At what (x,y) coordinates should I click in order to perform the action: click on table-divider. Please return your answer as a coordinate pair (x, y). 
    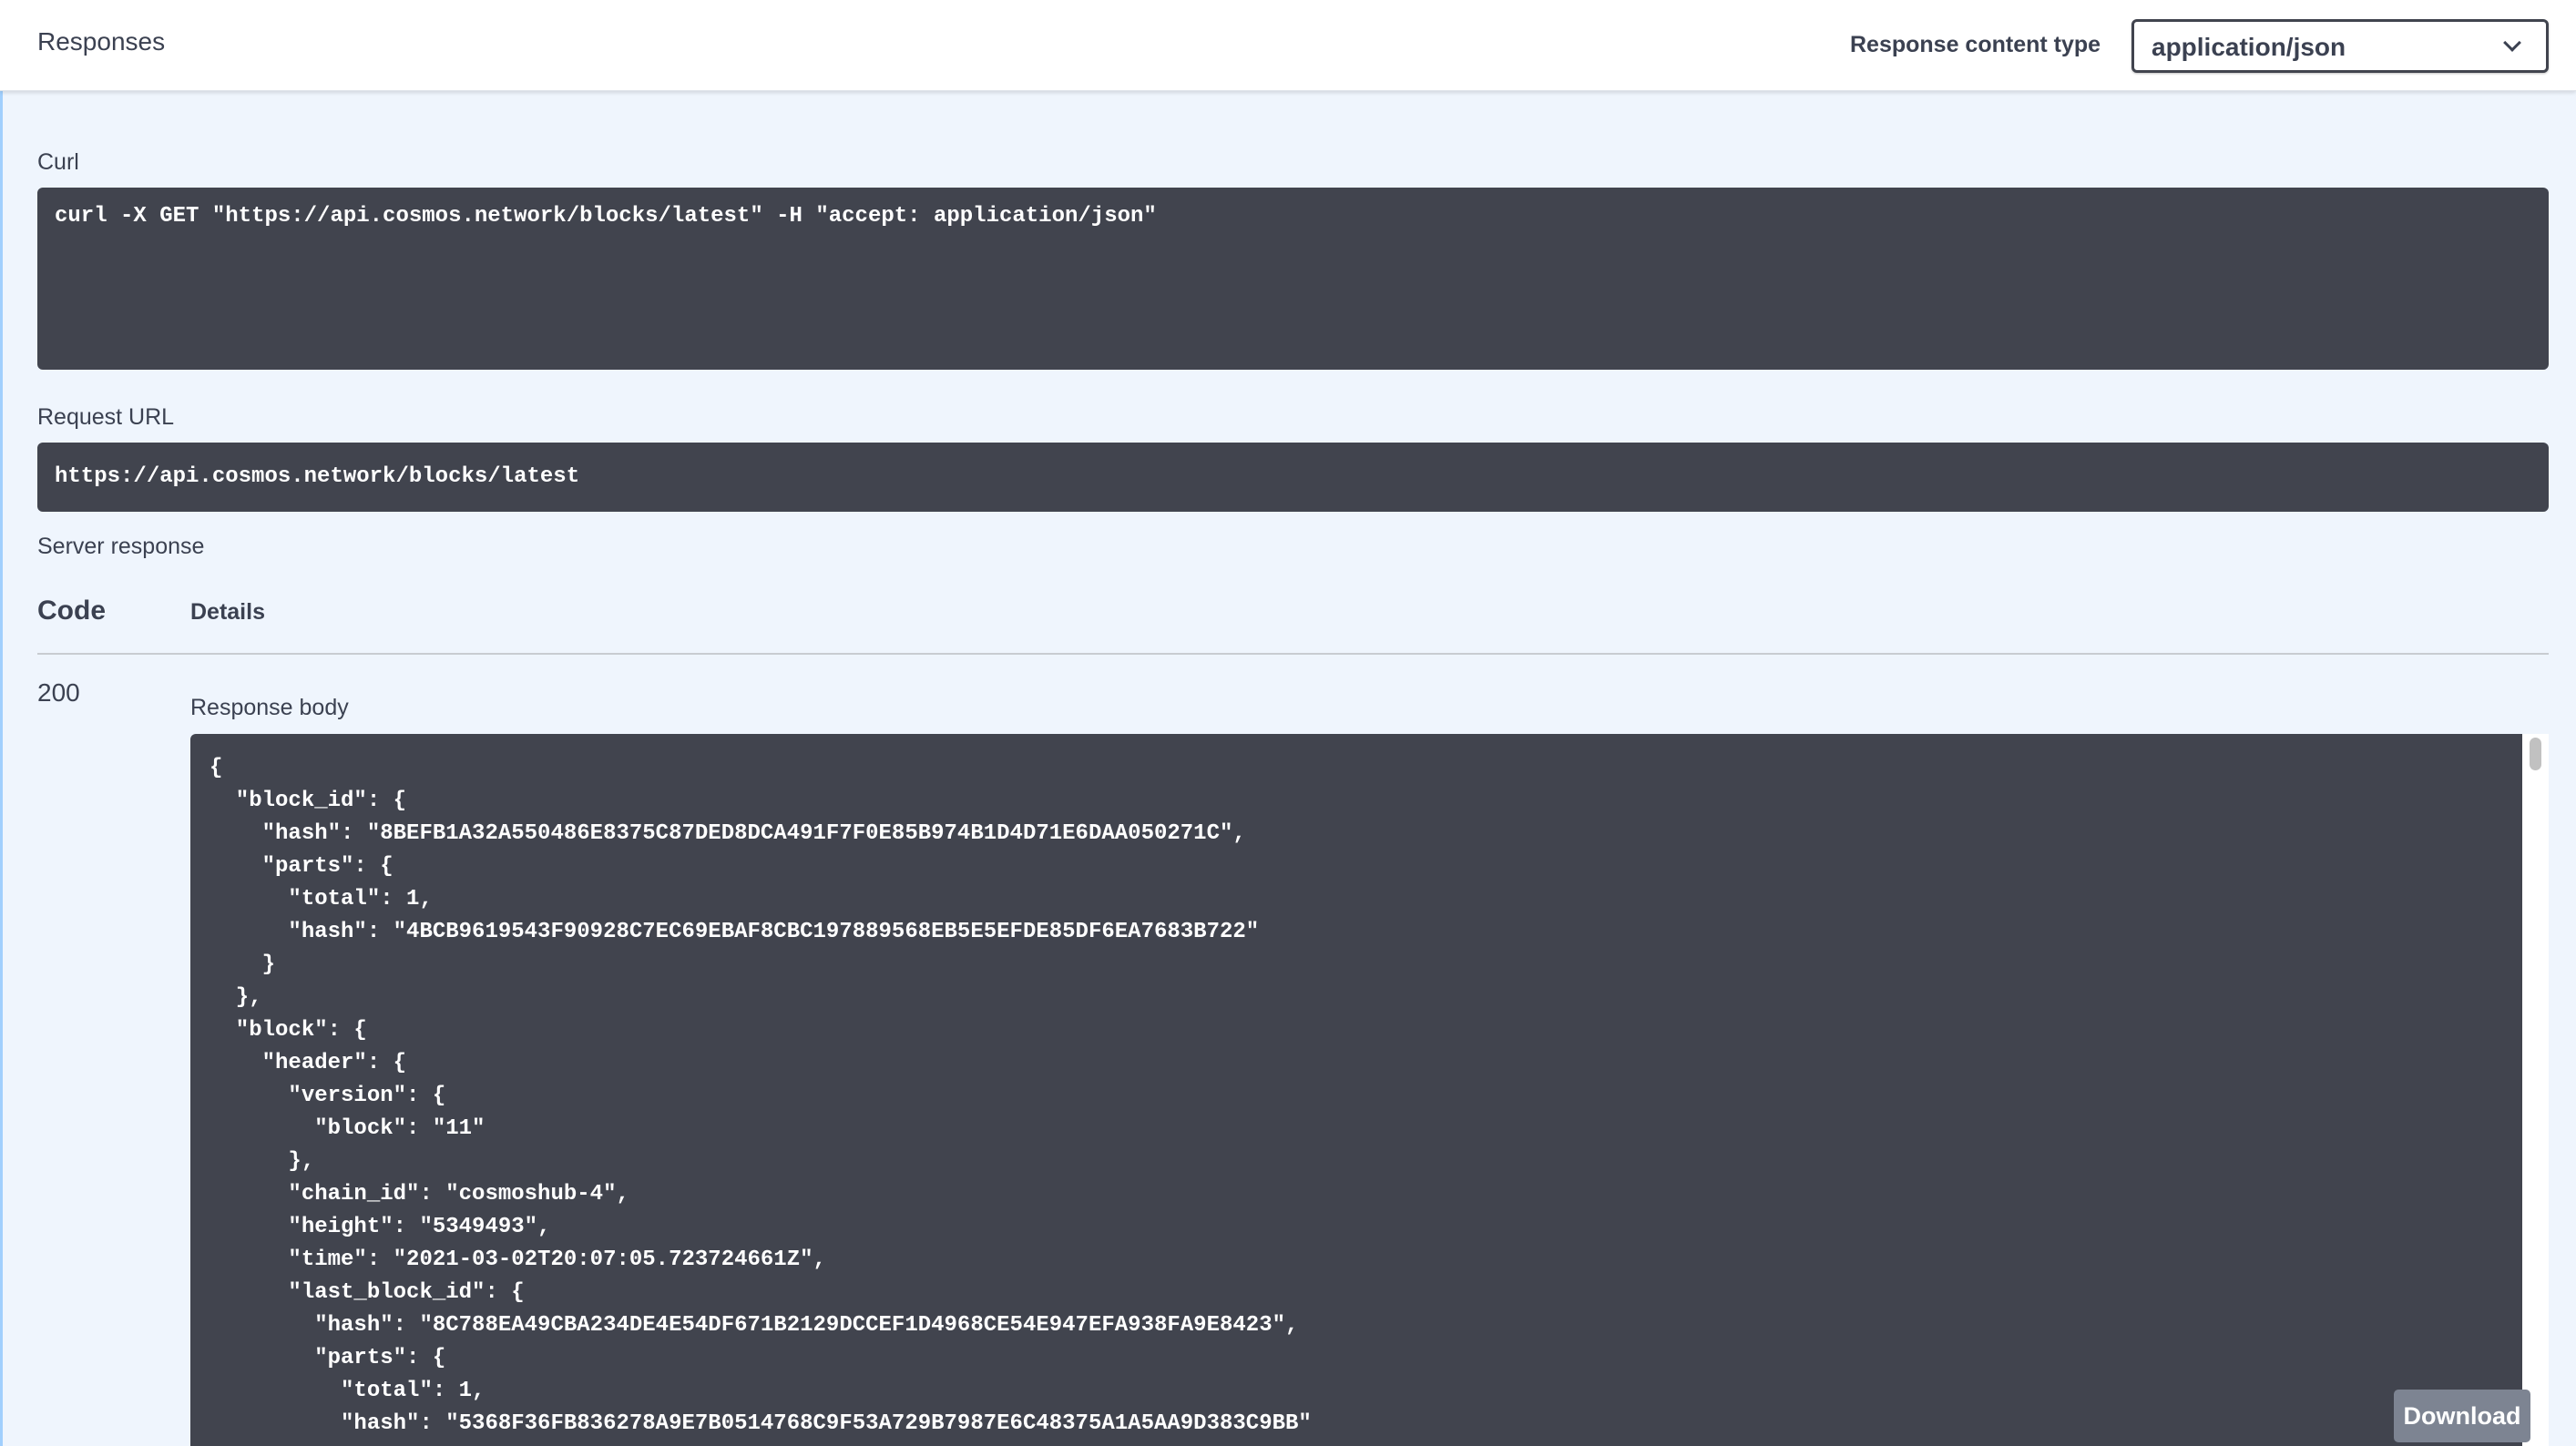
    Looking at the image, I should click on (1293, 654).